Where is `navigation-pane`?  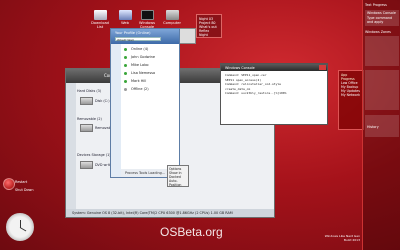 navigation-pane is located at coordinates (71, 146).